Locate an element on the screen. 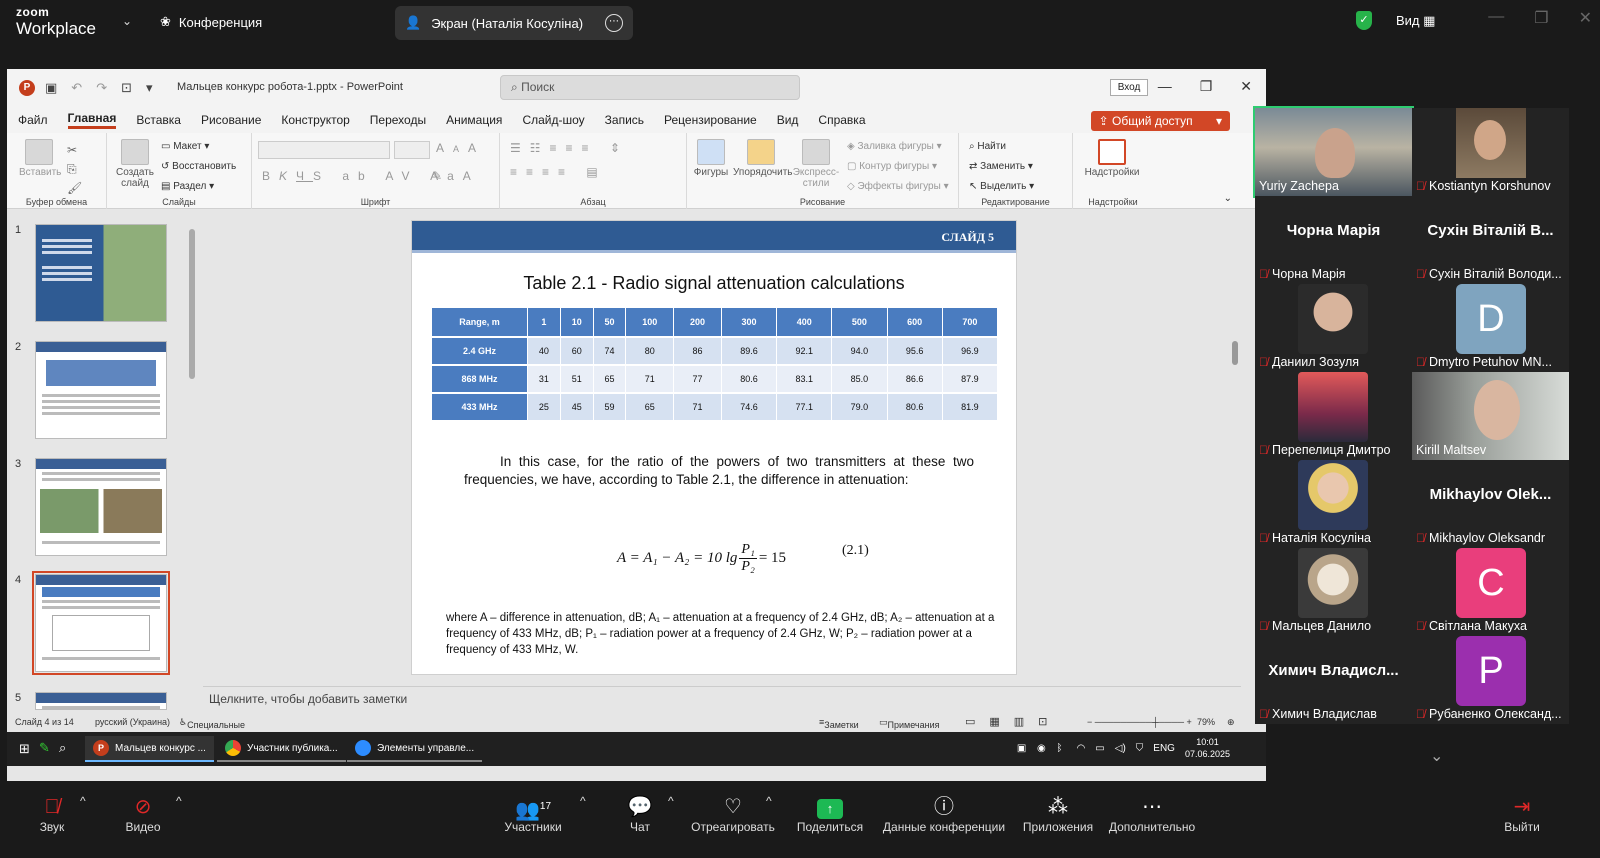 The height and width of the screenshot is (858, 1600). shapes-button: Фигуры is located at coordinates (711, 158).